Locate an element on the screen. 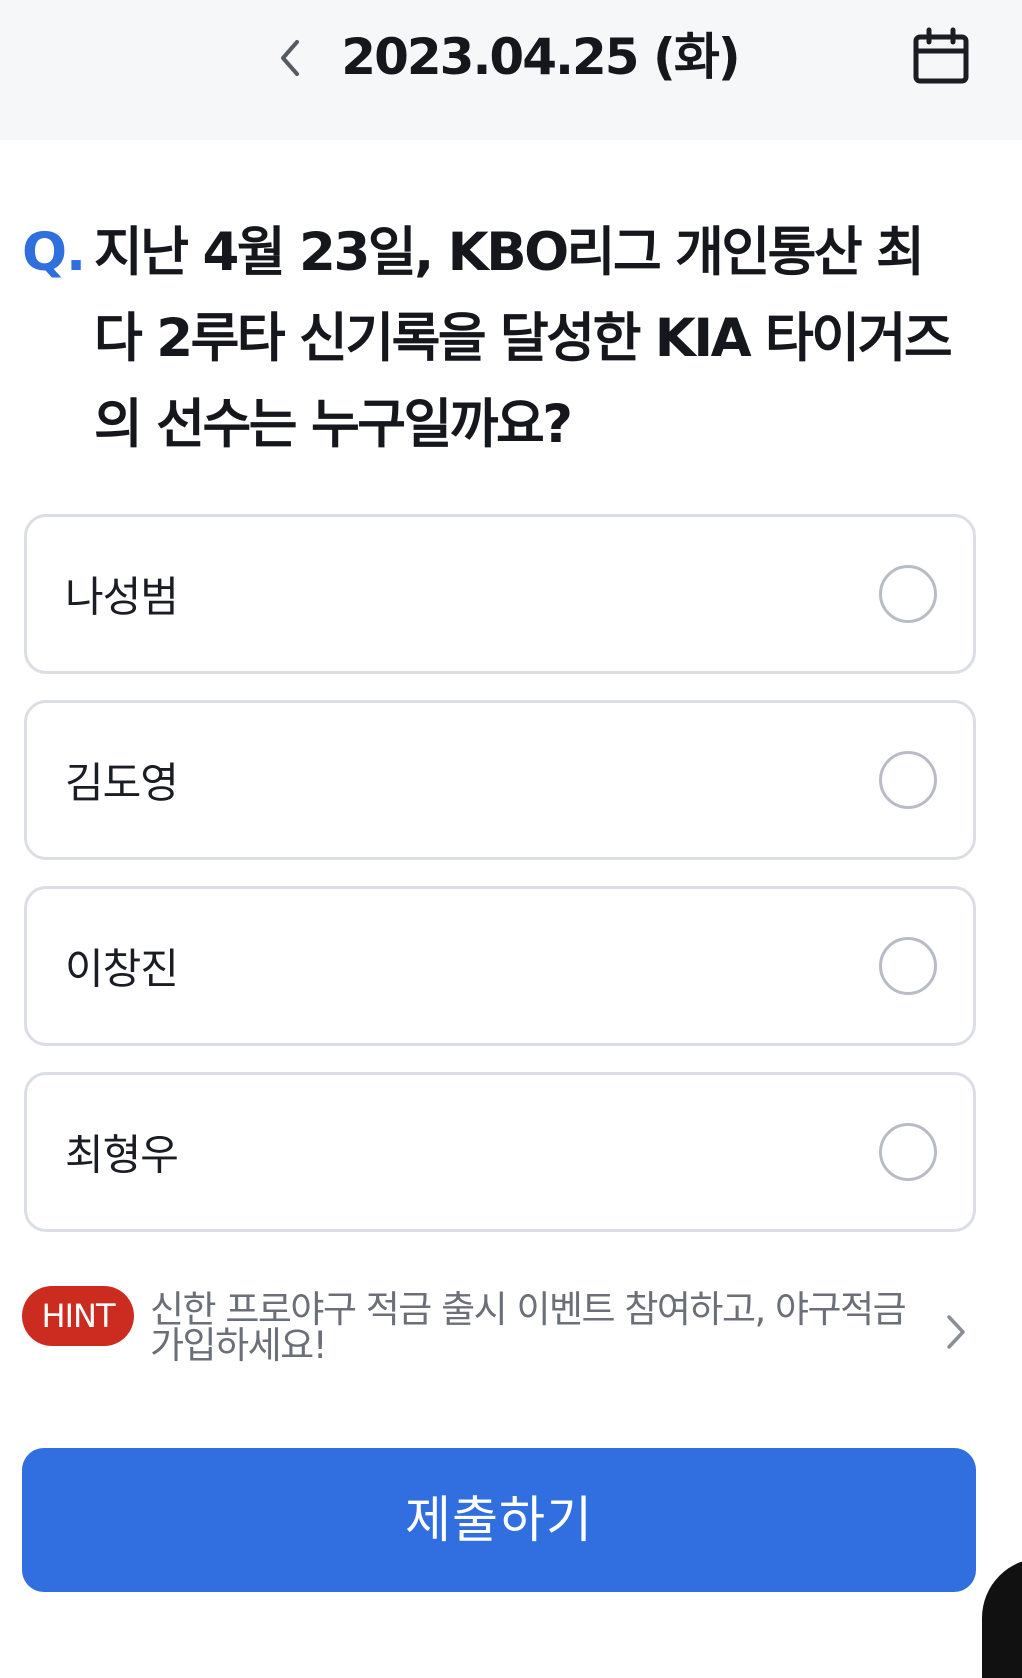 The width and height of the screenshot is (1022, 1678). answer-option-label: 김도영 is located at coordinates (122, 783).